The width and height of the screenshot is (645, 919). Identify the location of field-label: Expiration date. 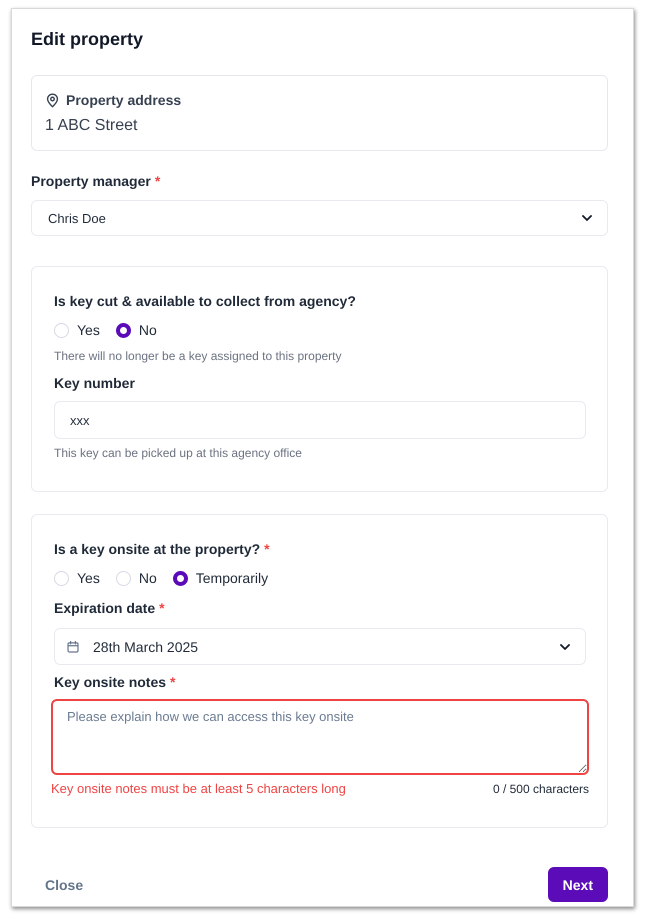
(105, 608).